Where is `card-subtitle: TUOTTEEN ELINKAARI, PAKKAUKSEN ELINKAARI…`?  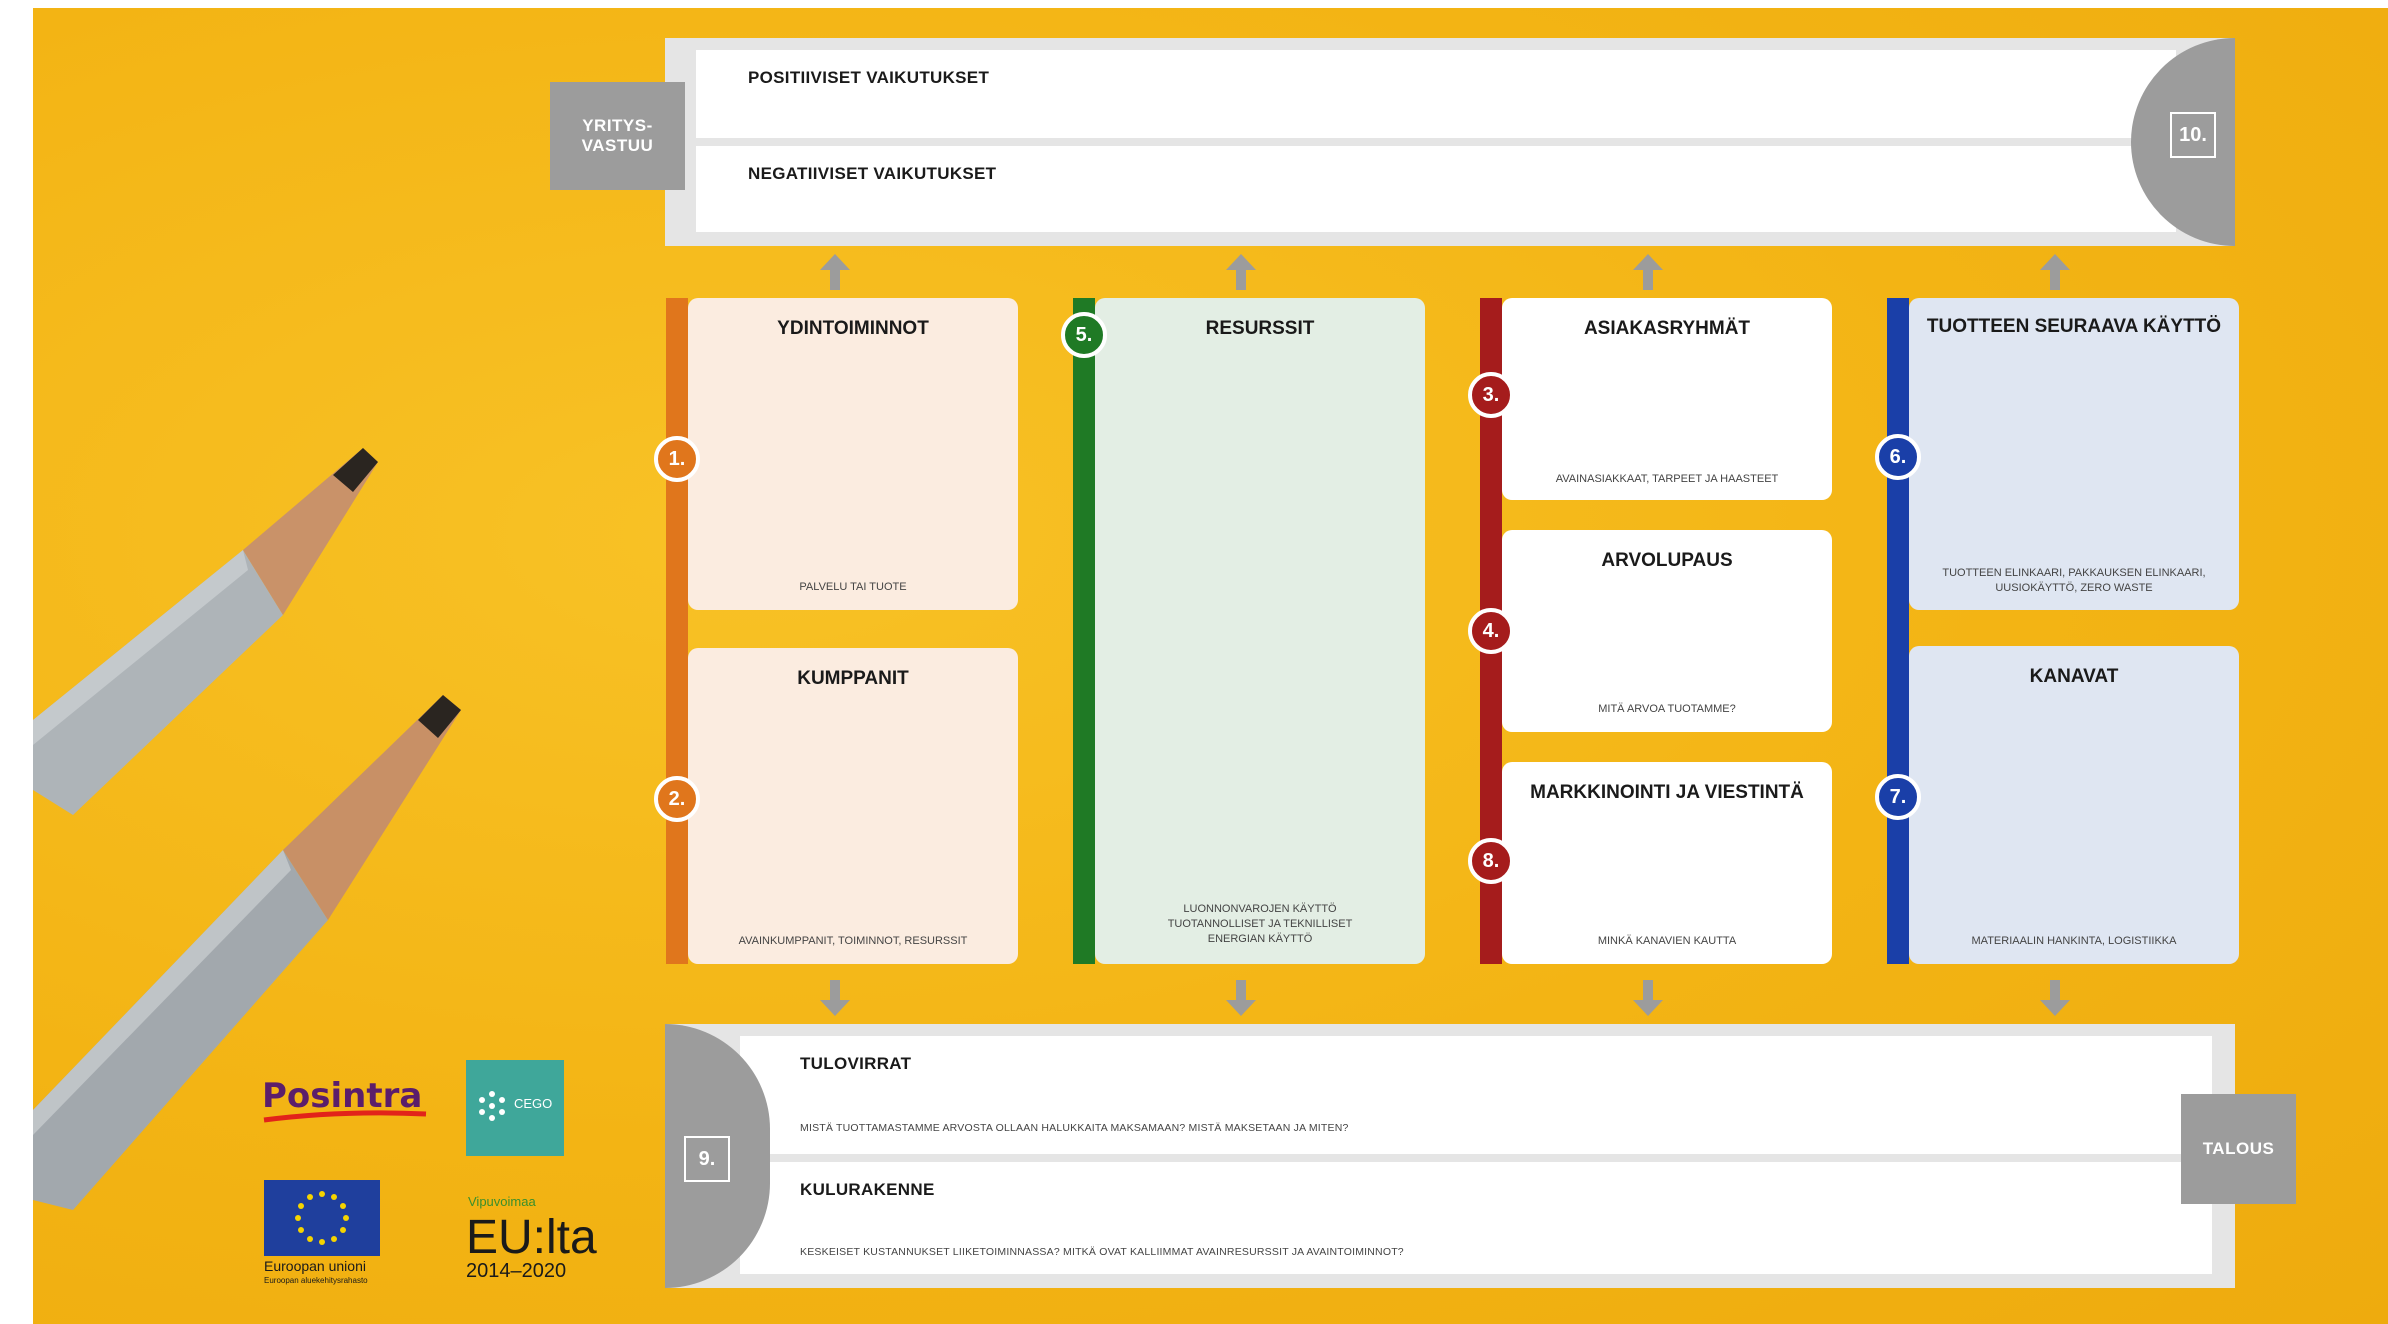
card-subtitle: TUOTTEEN ELINKAARI, PAKKAUKSEN ELINKAARI… is located at coordinates (2074, 580).